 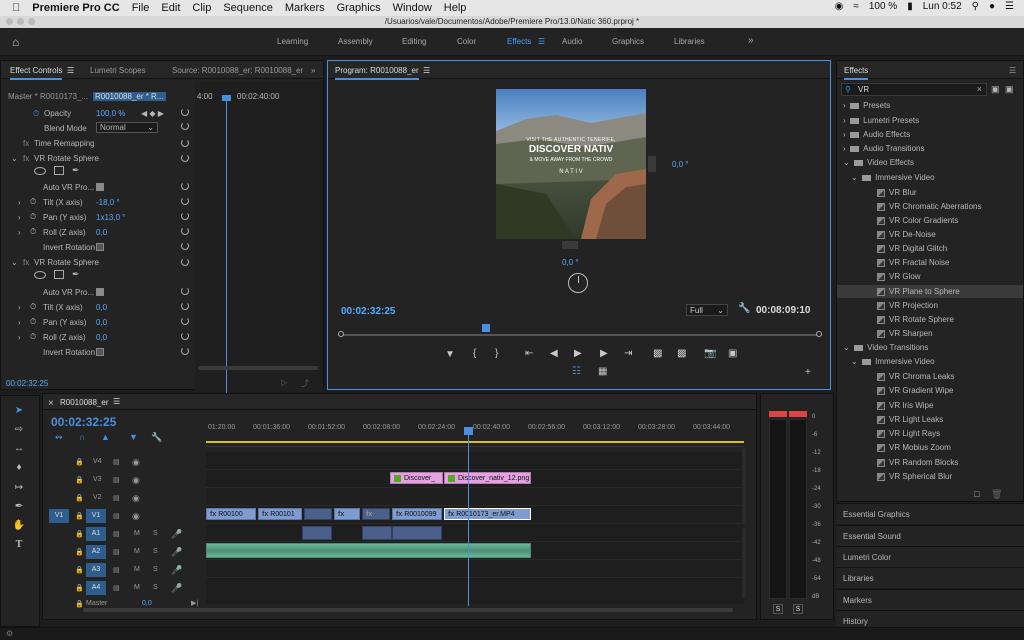 What do you see at coordinates (578, 283) in the screenshot?
I see `vr-rotation-dial` at bounding box center [578, 283].